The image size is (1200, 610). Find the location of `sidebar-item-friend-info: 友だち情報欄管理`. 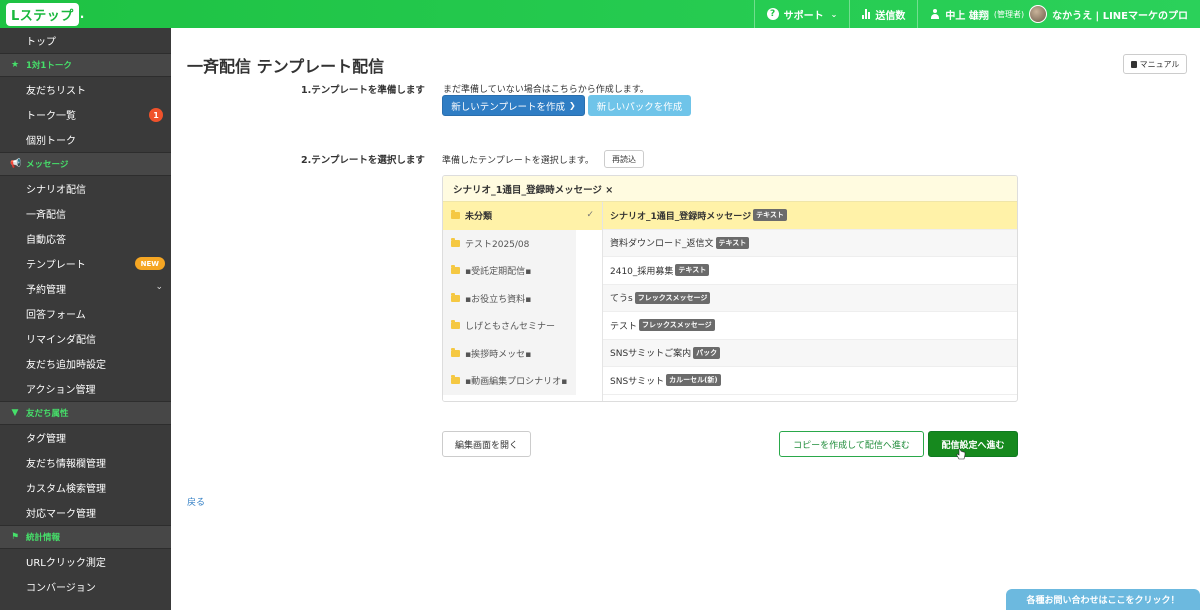

sidebar-item-friend-info: 友だち情報欄管理 is located at coordinates (85, 462).